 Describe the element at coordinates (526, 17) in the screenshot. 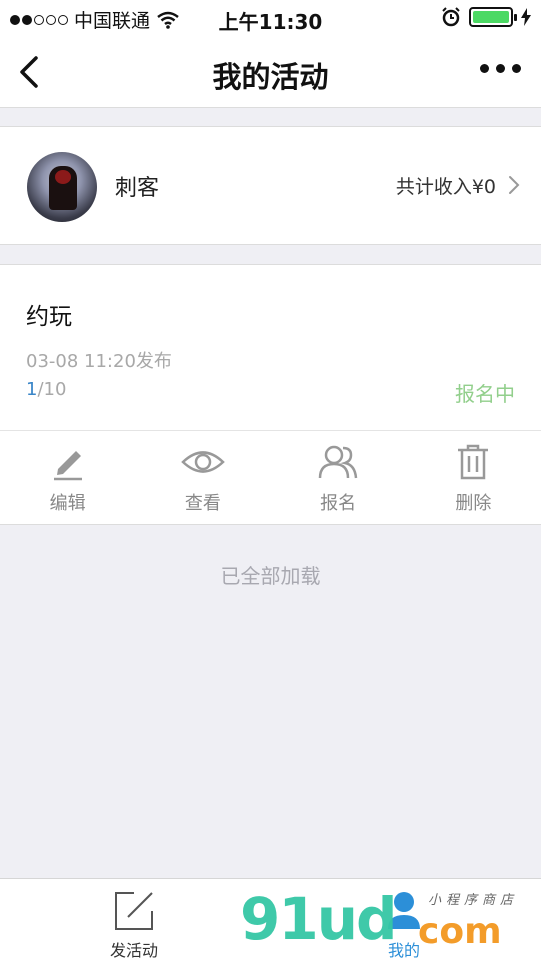

I see `charging-bolt-icon` at that location.